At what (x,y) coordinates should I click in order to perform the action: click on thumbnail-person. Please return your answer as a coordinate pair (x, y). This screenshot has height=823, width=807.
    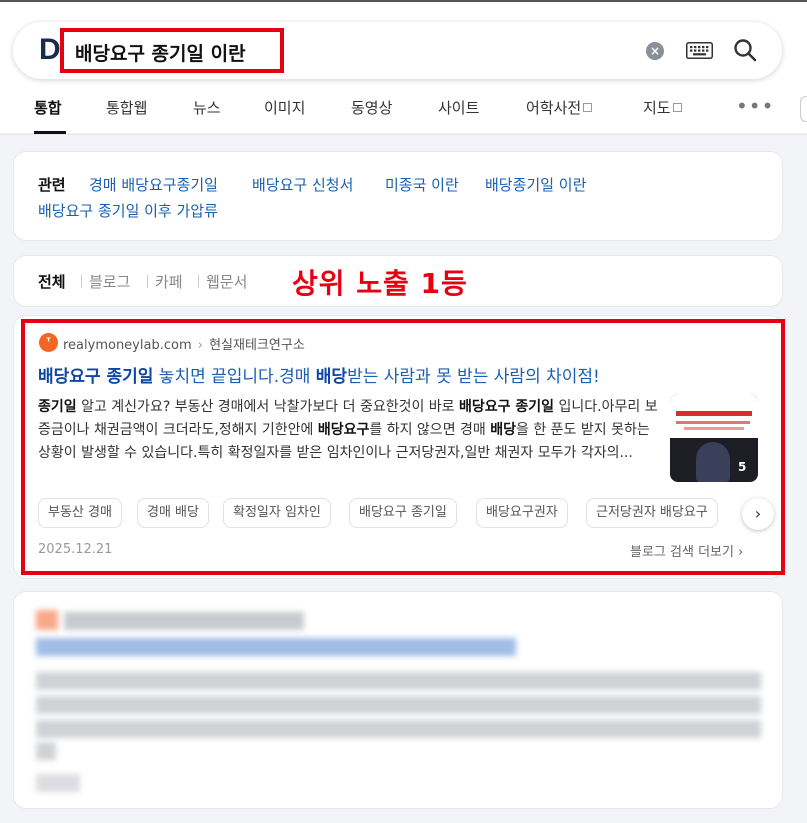
    Looking at the image, I should click on (713, 462).